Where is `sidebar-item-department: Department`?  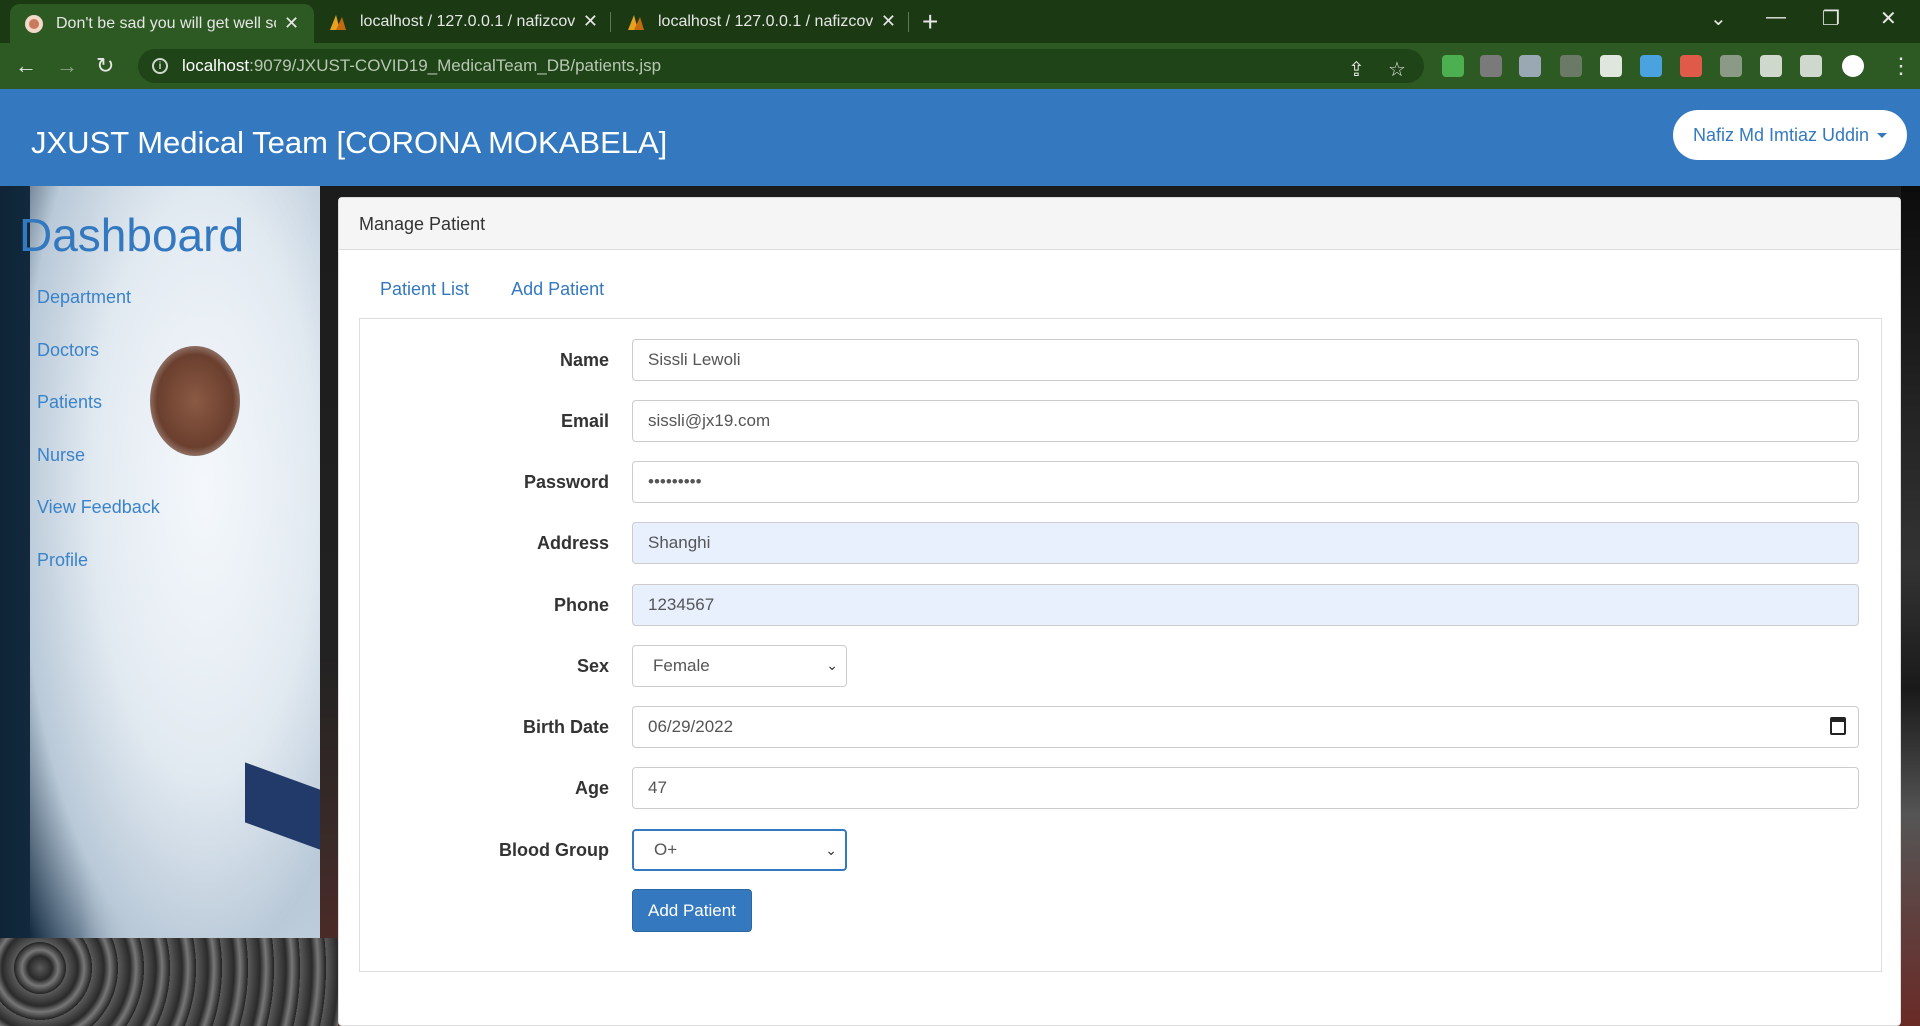
sidebar-item-department: Department is located at coordinates (84, 297).